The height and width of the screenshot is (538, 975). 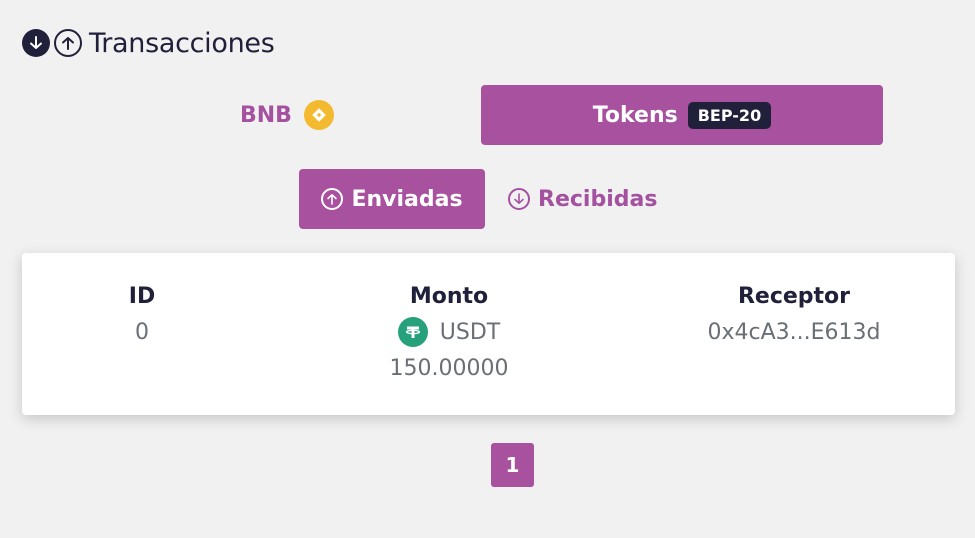 I want to click on direction-tabs: Enviadas Recibidas, so click(x=487, y=199).